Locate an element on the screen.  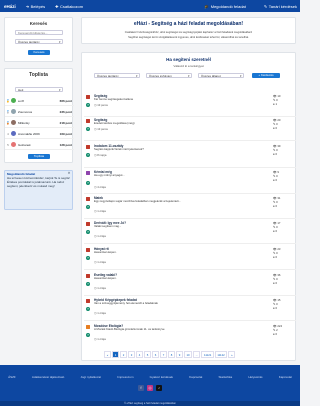
page-6: 6 is located at coordinates (155, 354).